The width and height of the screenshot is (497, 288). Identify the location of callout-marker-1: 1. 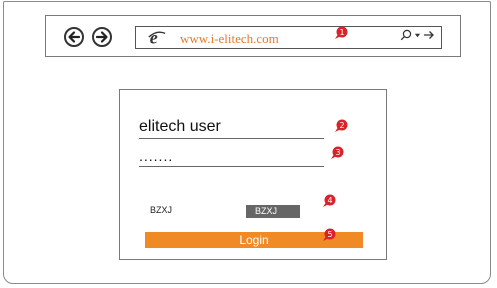
(341, 33).